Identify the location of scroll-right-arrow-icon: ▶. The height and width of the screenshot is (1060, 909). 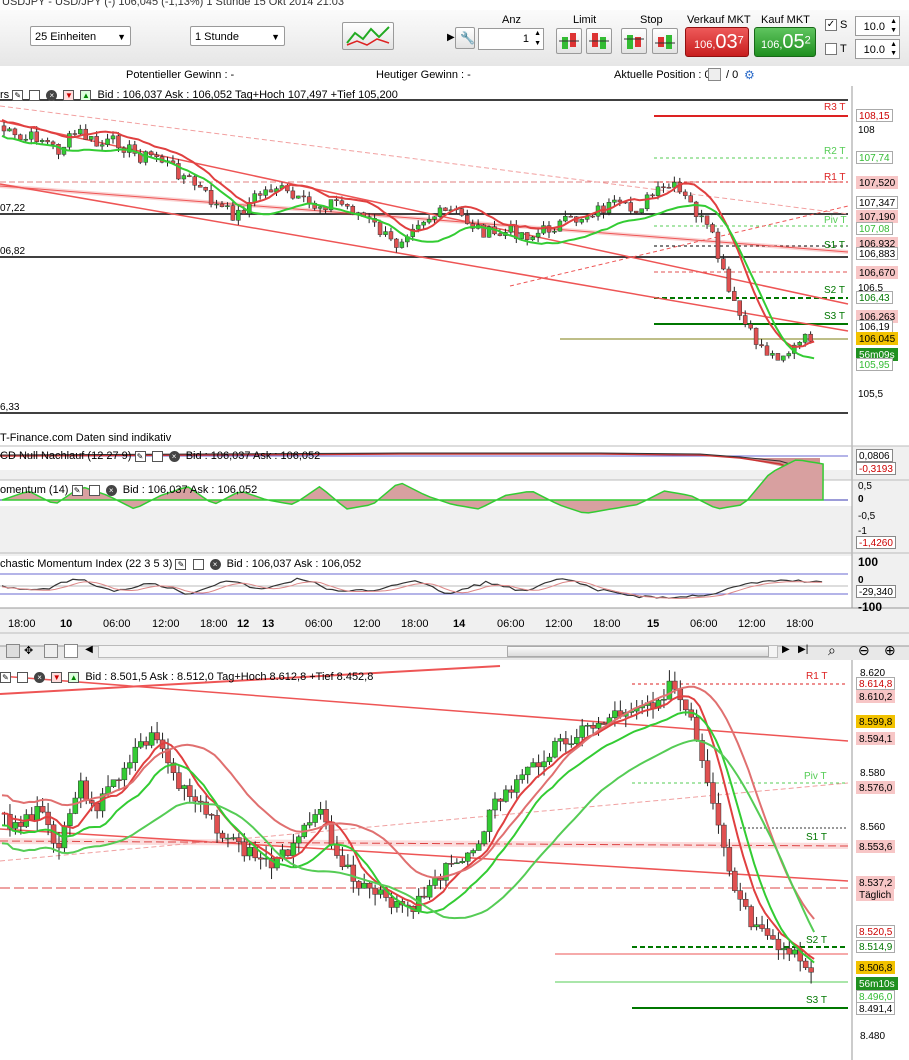
(786, 649).